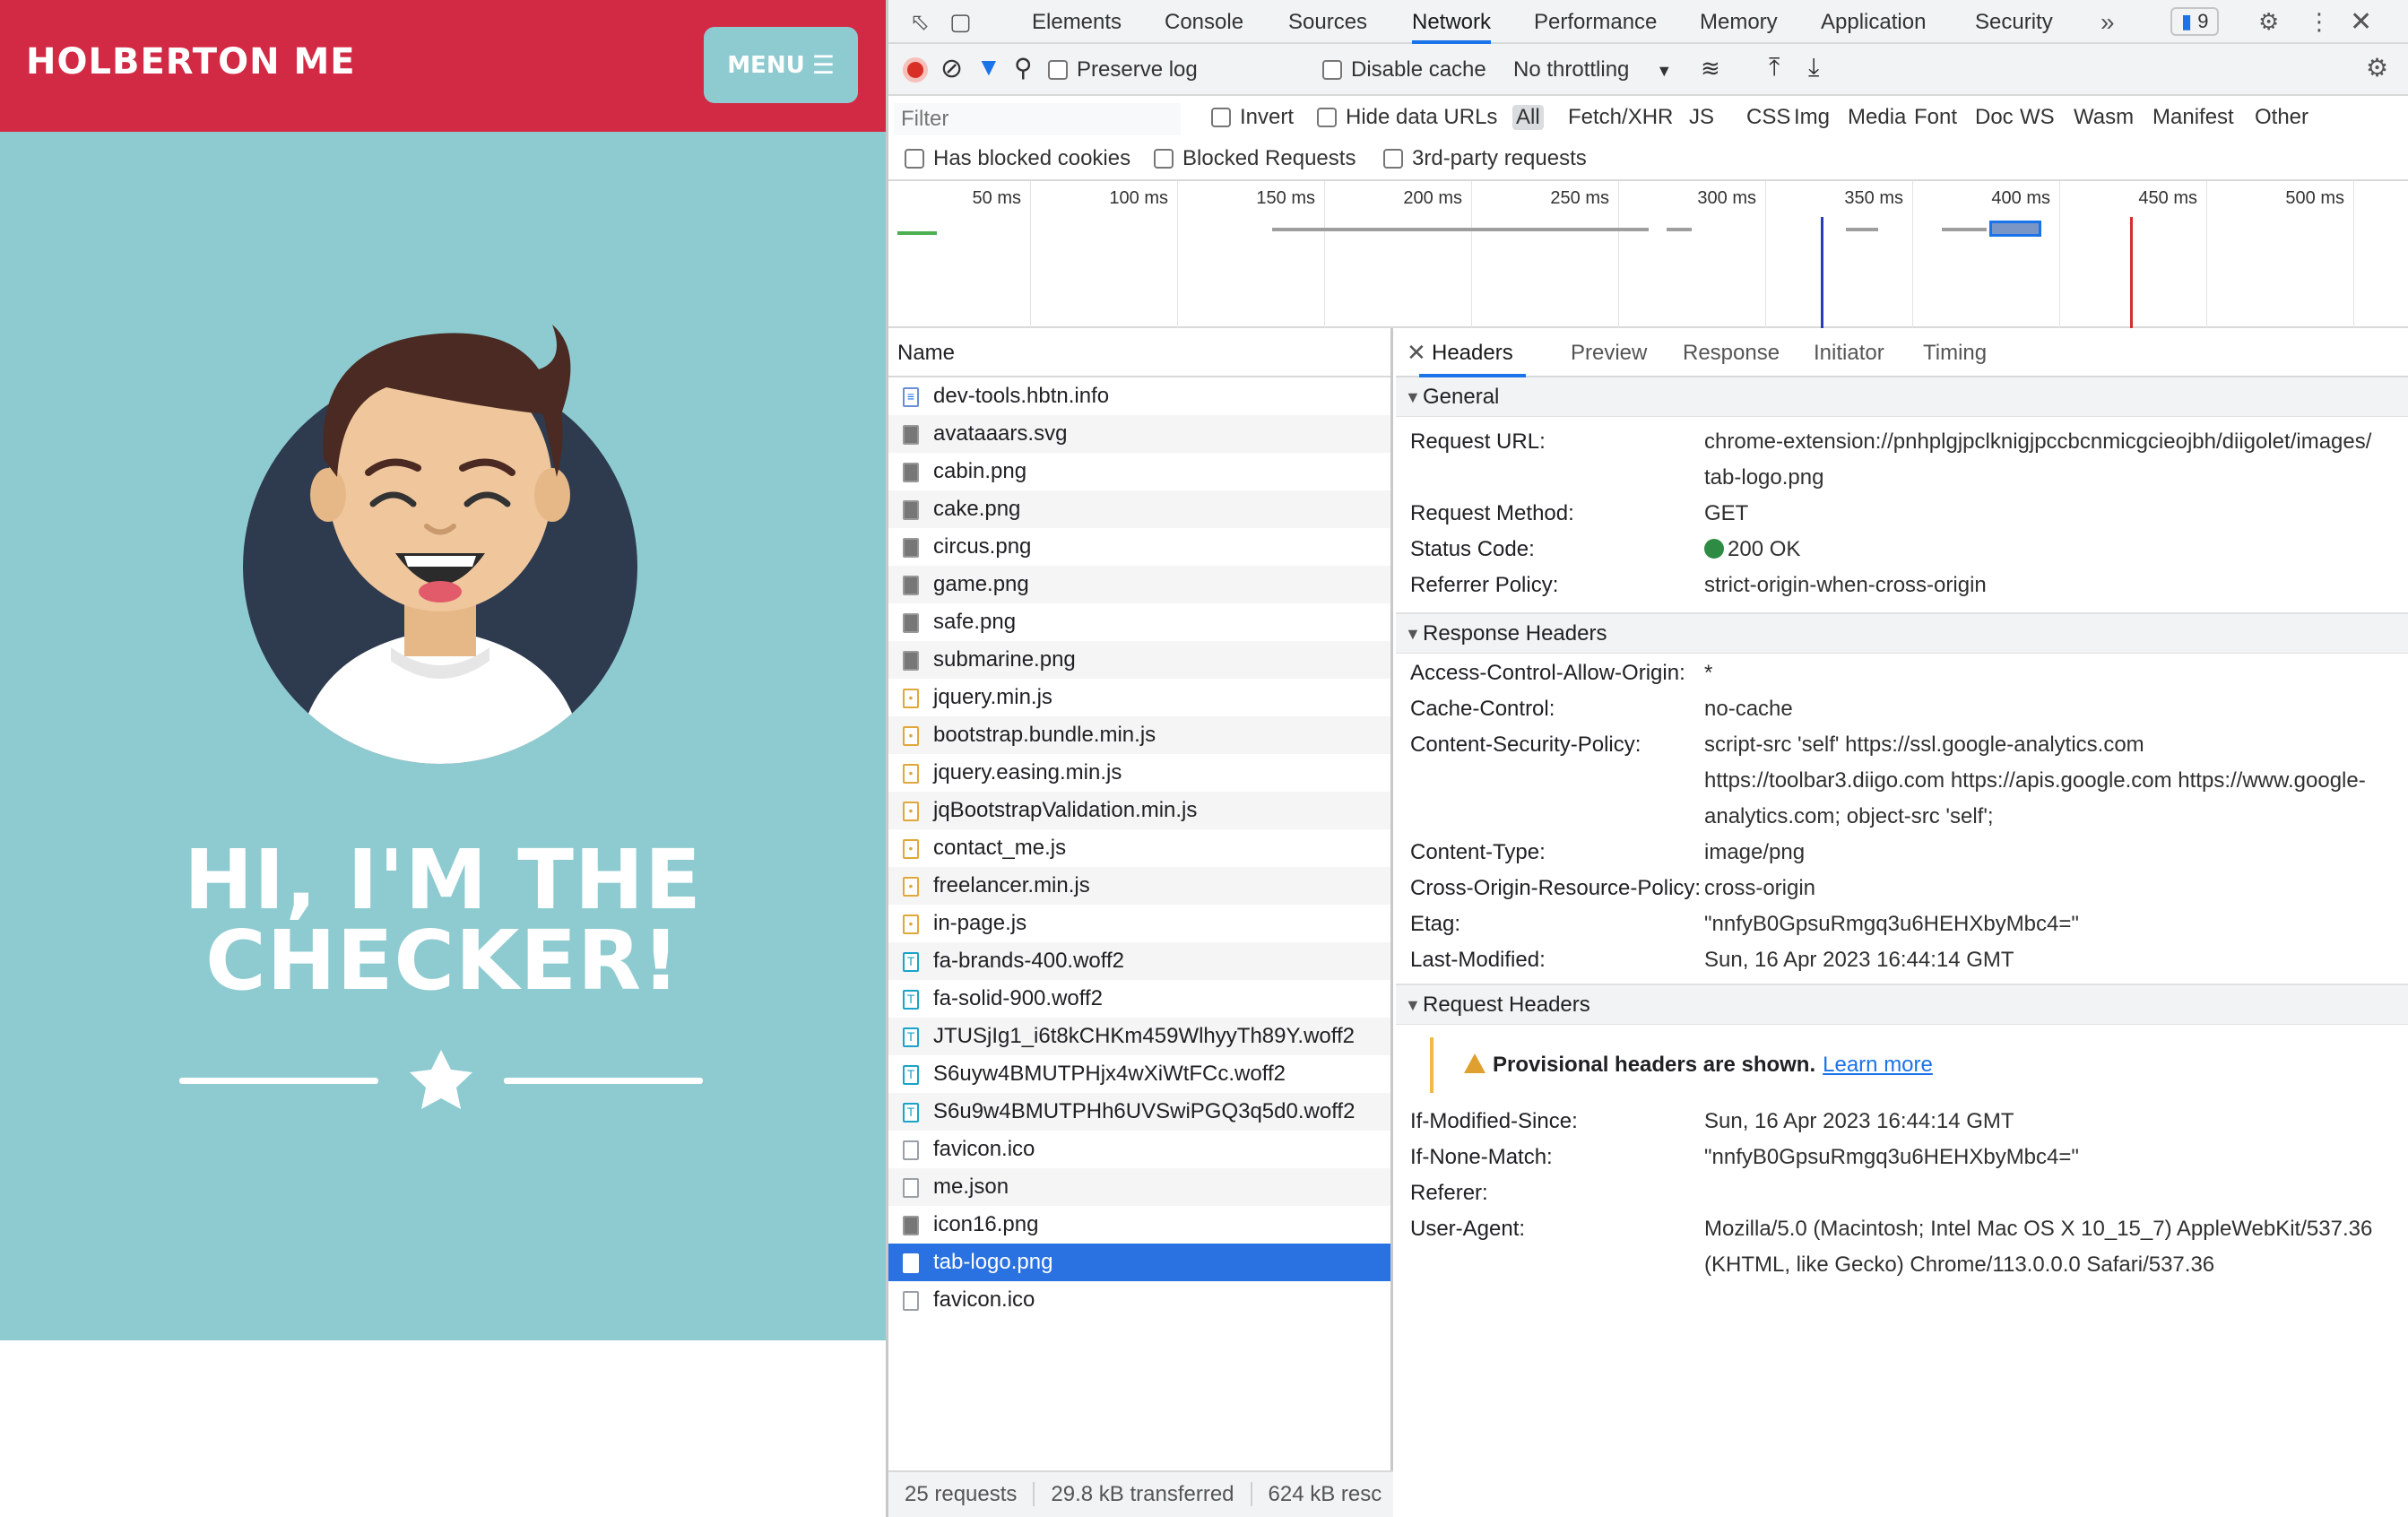 Image resolution: width=2408 pixels, height=1517 pixels. I want to click on request-row: cake.png, so click(1139, 509).